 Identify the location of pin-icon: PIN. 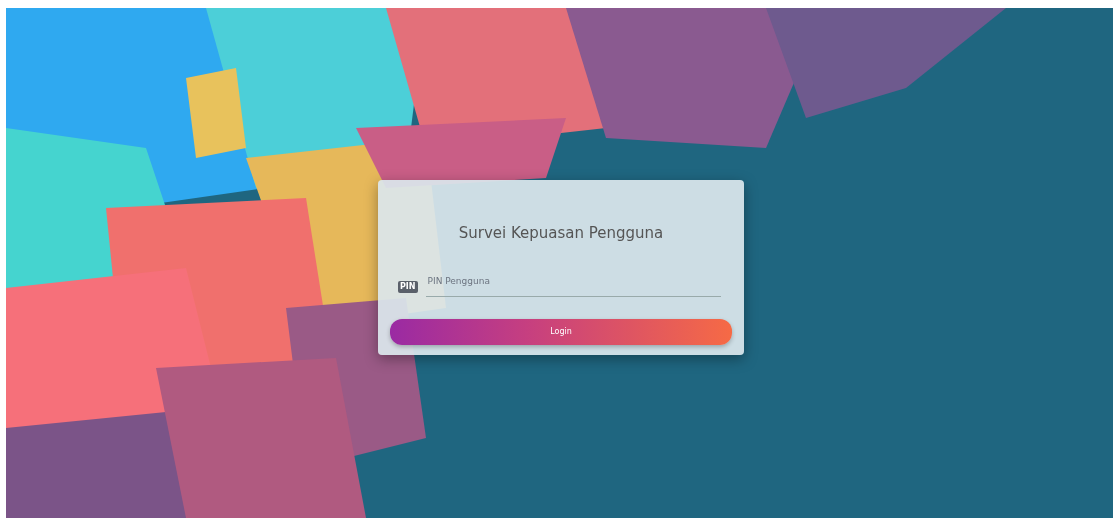
(408, 287).